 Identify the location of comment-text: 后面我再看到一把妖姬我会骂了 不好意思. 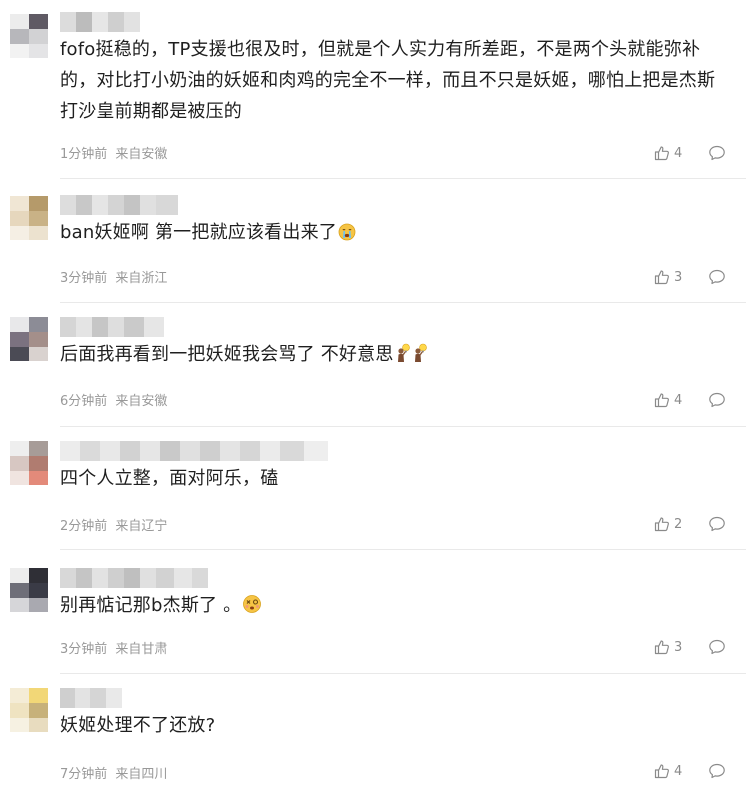
(395, 354).